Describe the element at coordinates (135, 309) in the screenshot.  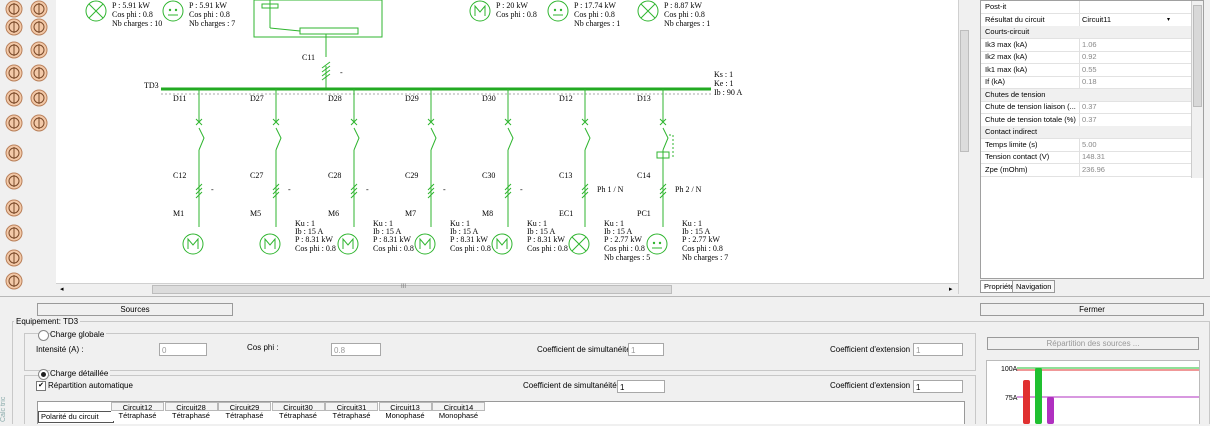
I see `sources-button: Sources` at that location.